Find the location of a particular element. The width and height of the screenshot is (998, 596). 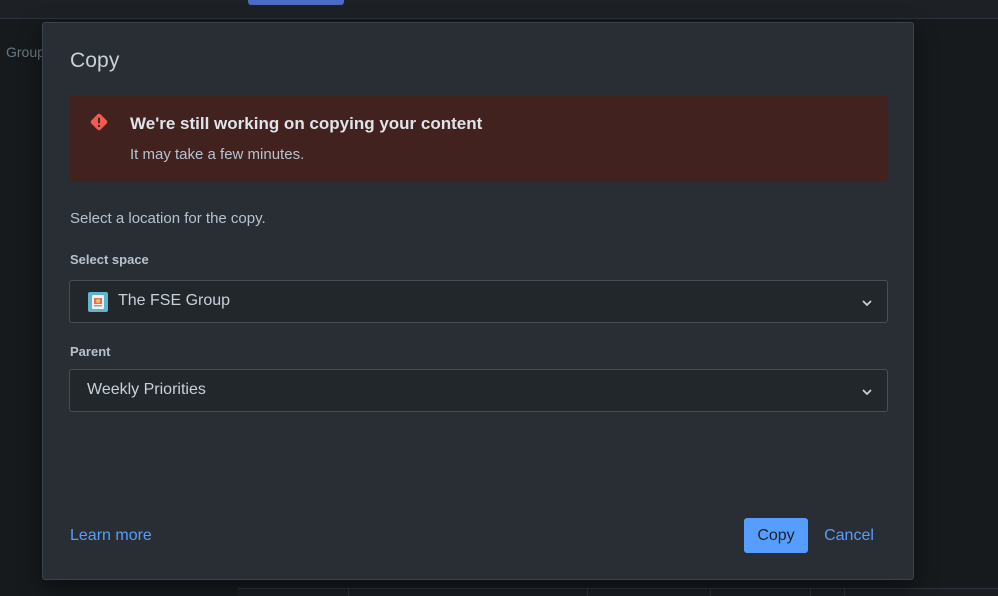

select-space-dropdown: The FSE Group is located at coordinates (478, 301).